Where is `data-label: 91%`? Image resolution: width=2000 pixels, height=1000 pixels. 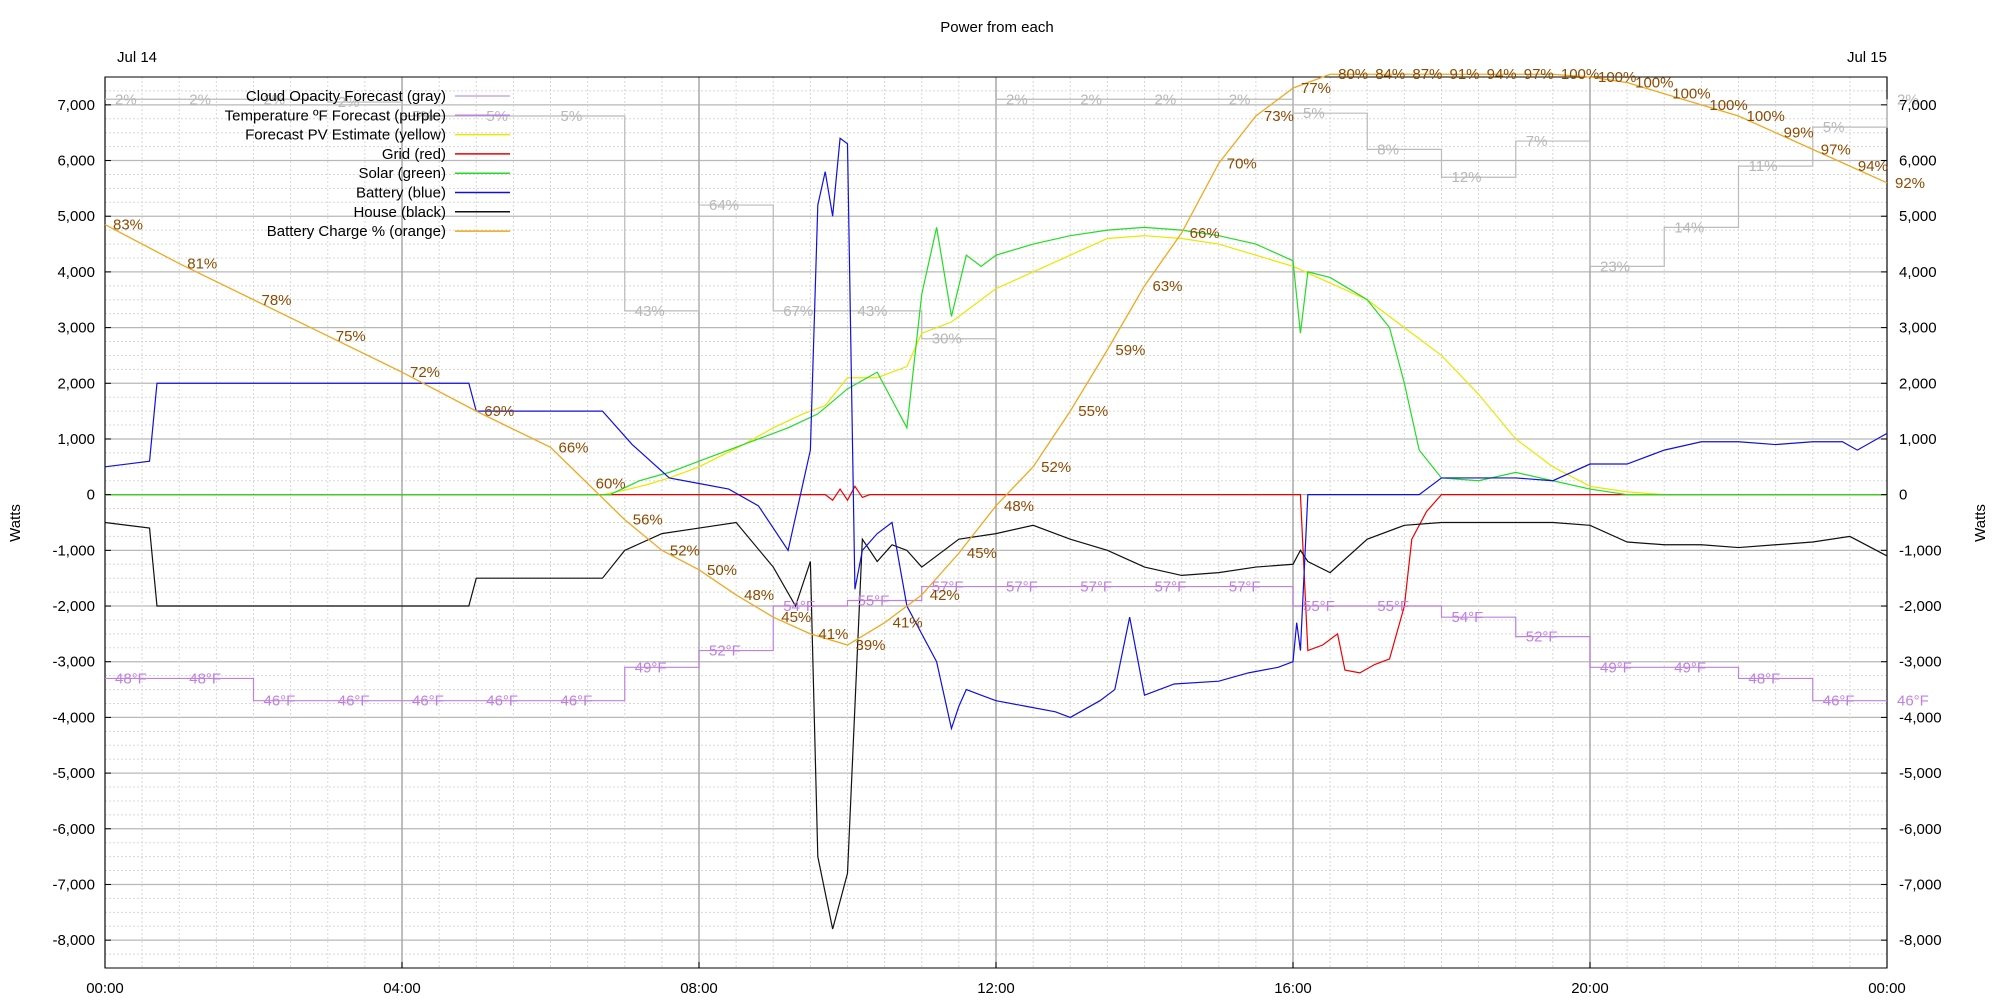 data-label: 91% is located at coordinates (1465, 74).